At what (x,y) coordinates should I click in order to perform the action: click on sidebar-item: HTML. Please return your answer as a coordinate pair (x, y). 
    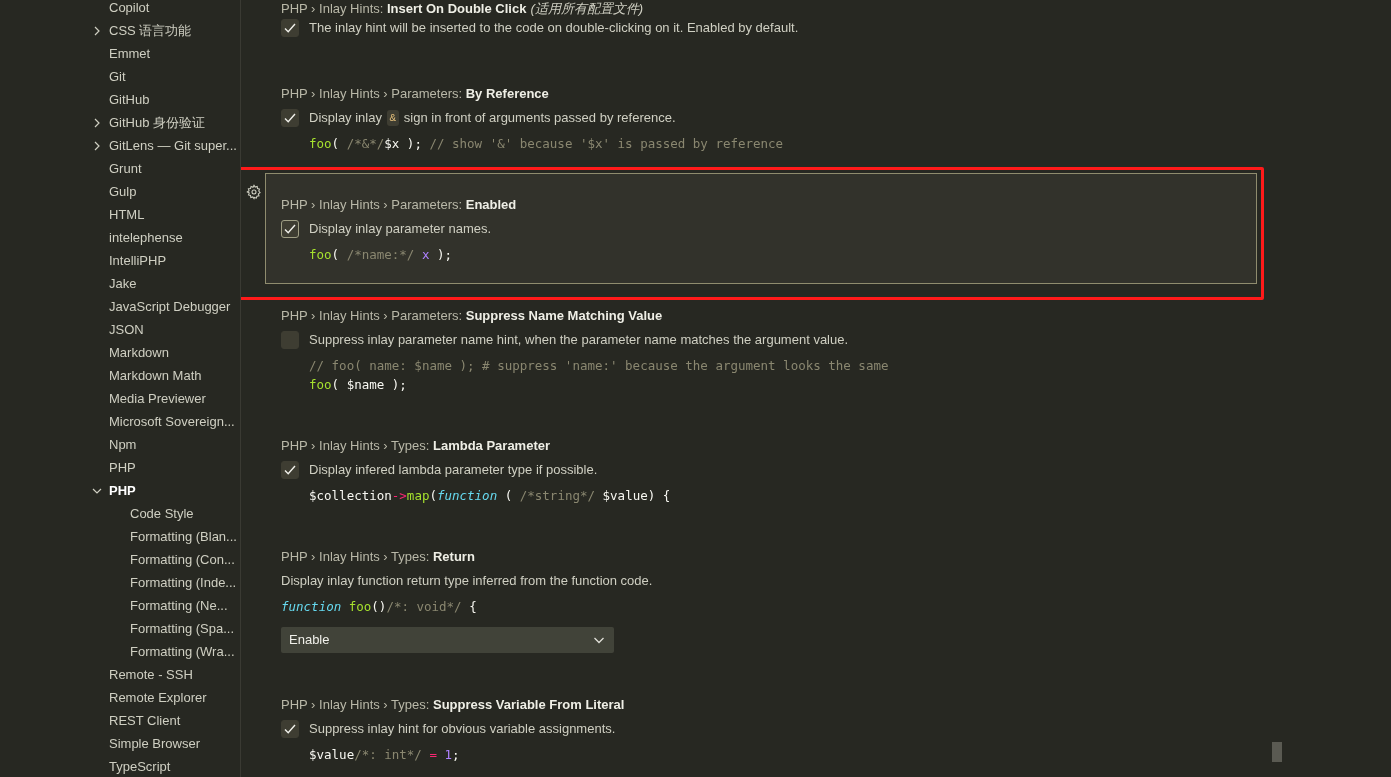
    Looking at the image, I should click on (127, 214).